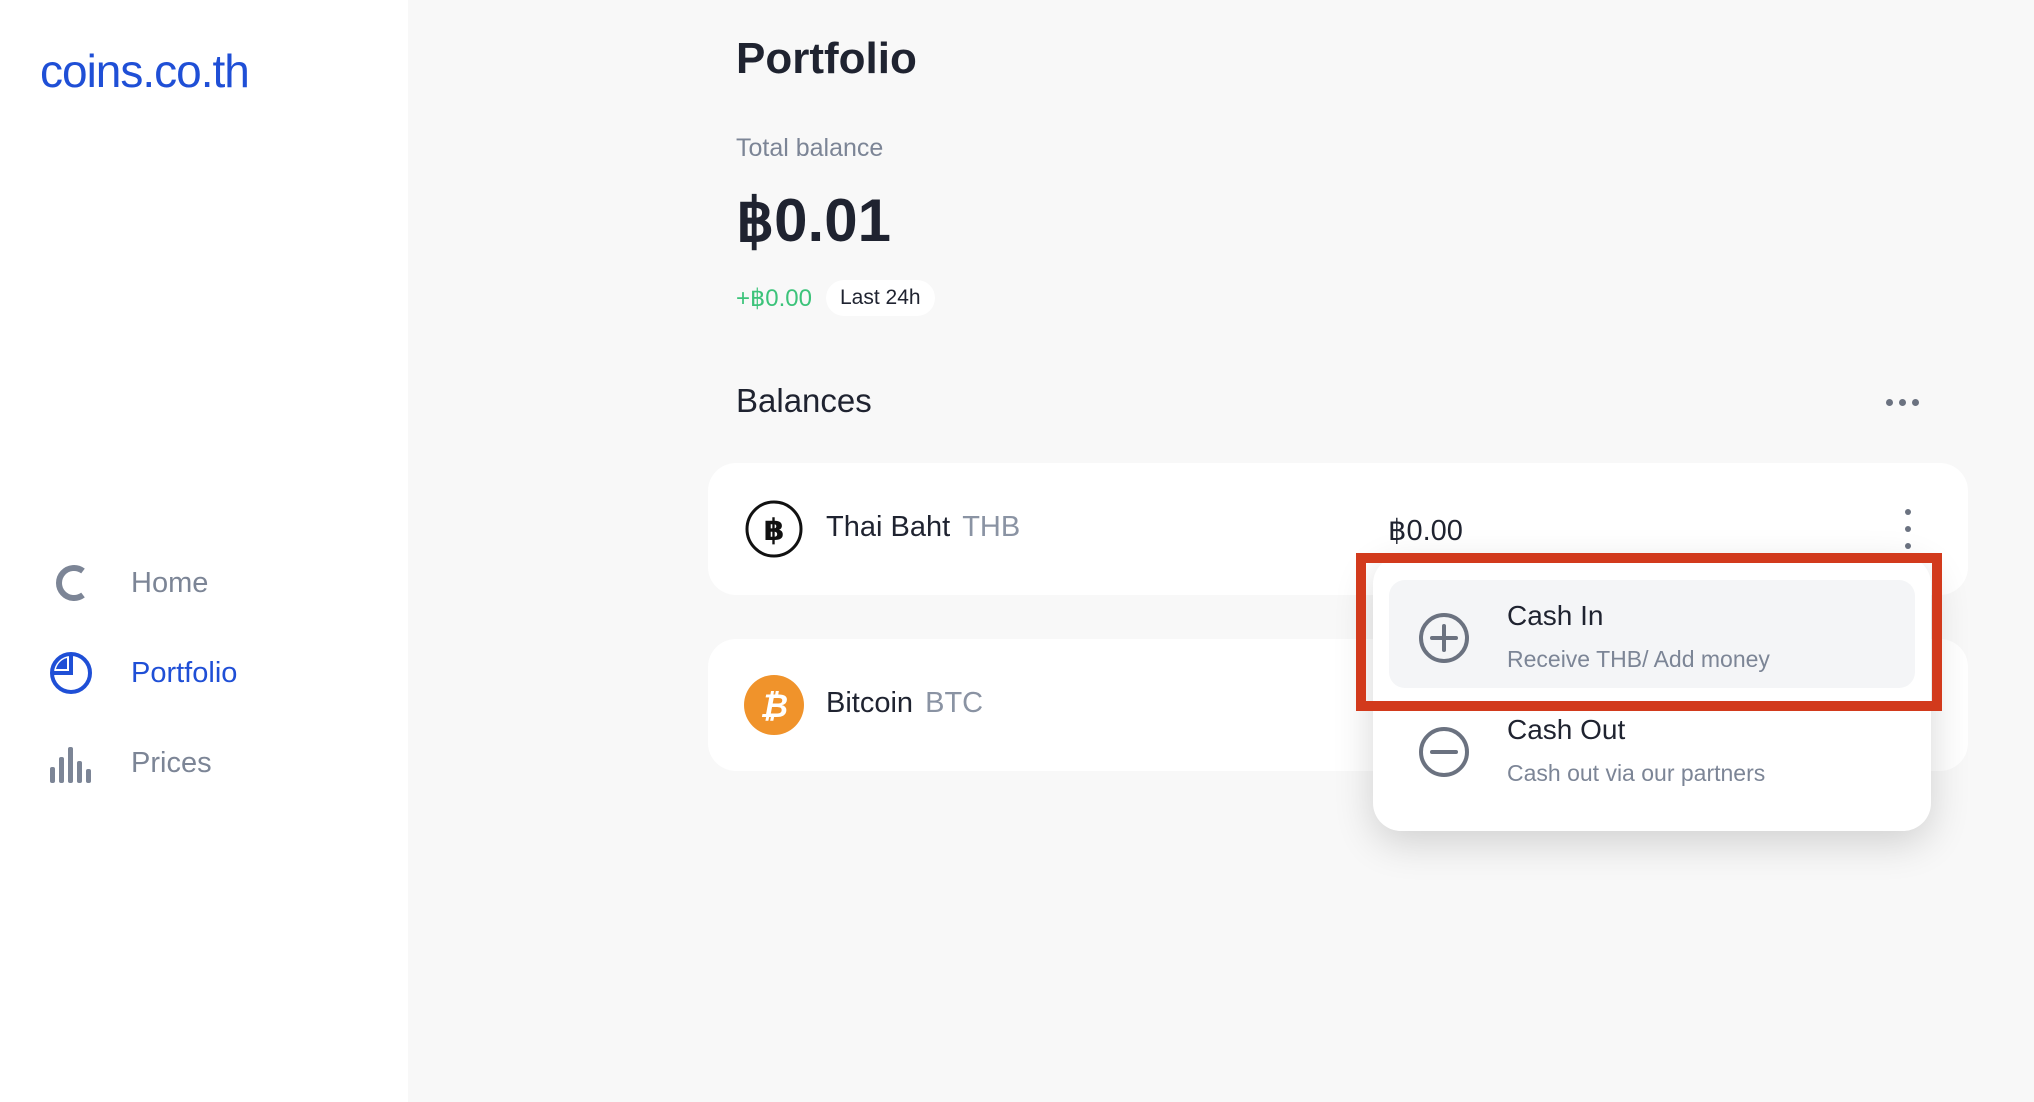 This screenshot has height=1102, width=2034. Describe the element at coordinates (184, 672) in the screenshot. I see `sidebar-item-label: Portfolio` at that location.